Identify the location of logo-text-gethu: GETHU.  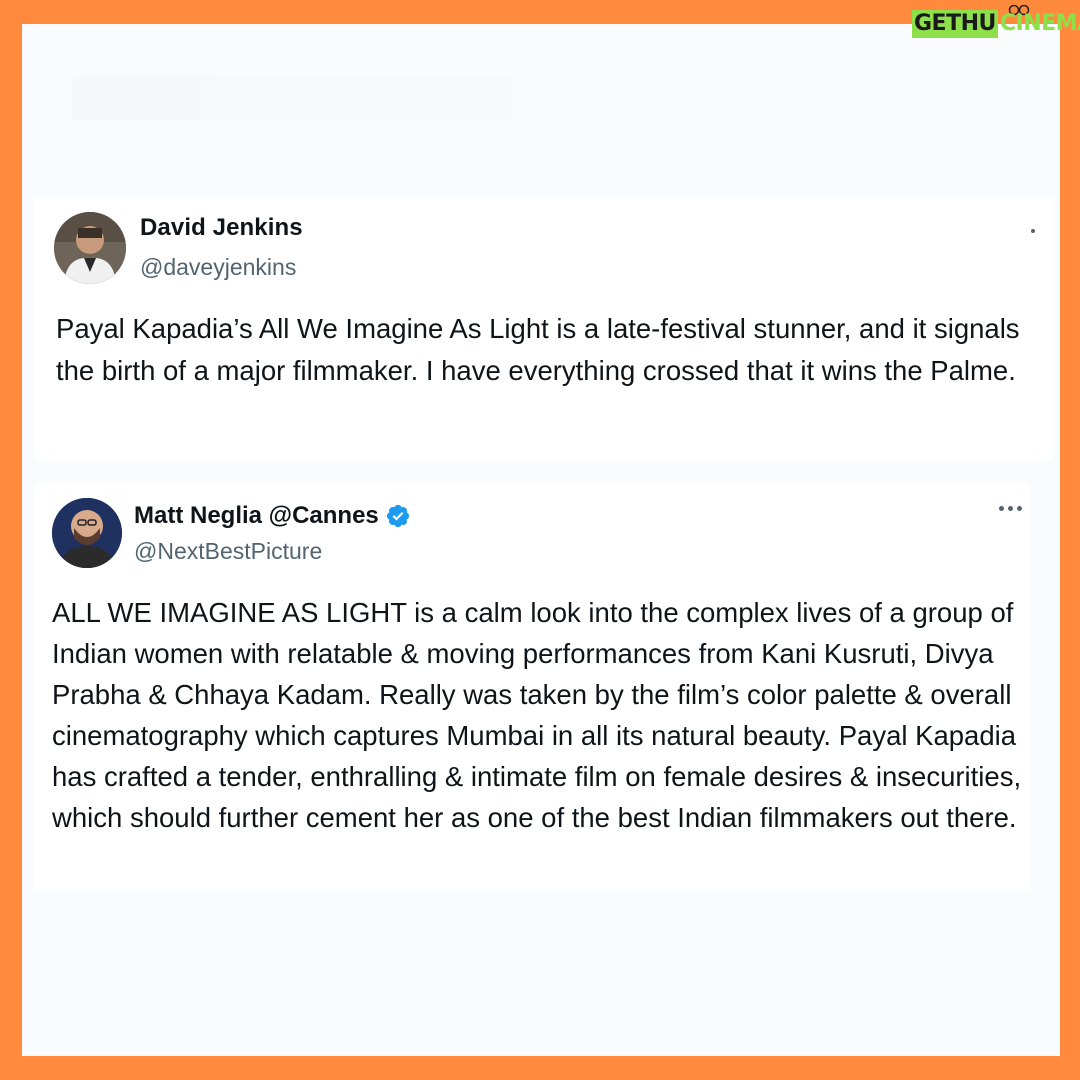
(955, 24).